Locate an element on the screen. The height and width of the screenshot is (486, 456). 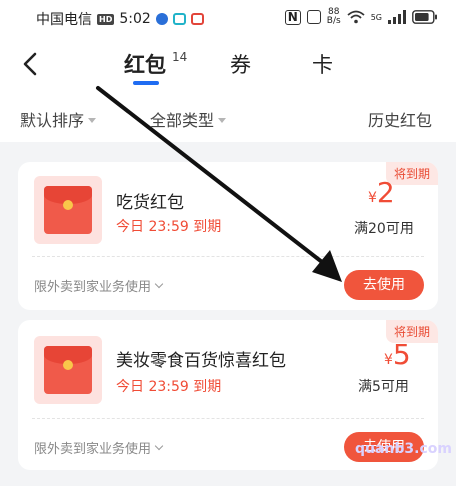
carrier-name: 中国电信 is located at coordinates (64, 20).